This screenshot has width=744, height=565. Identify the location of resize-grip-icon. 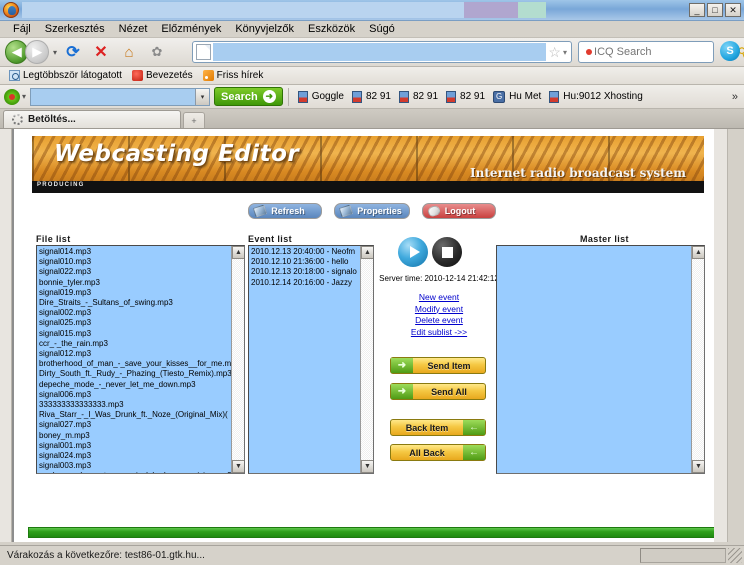
(735, 555).